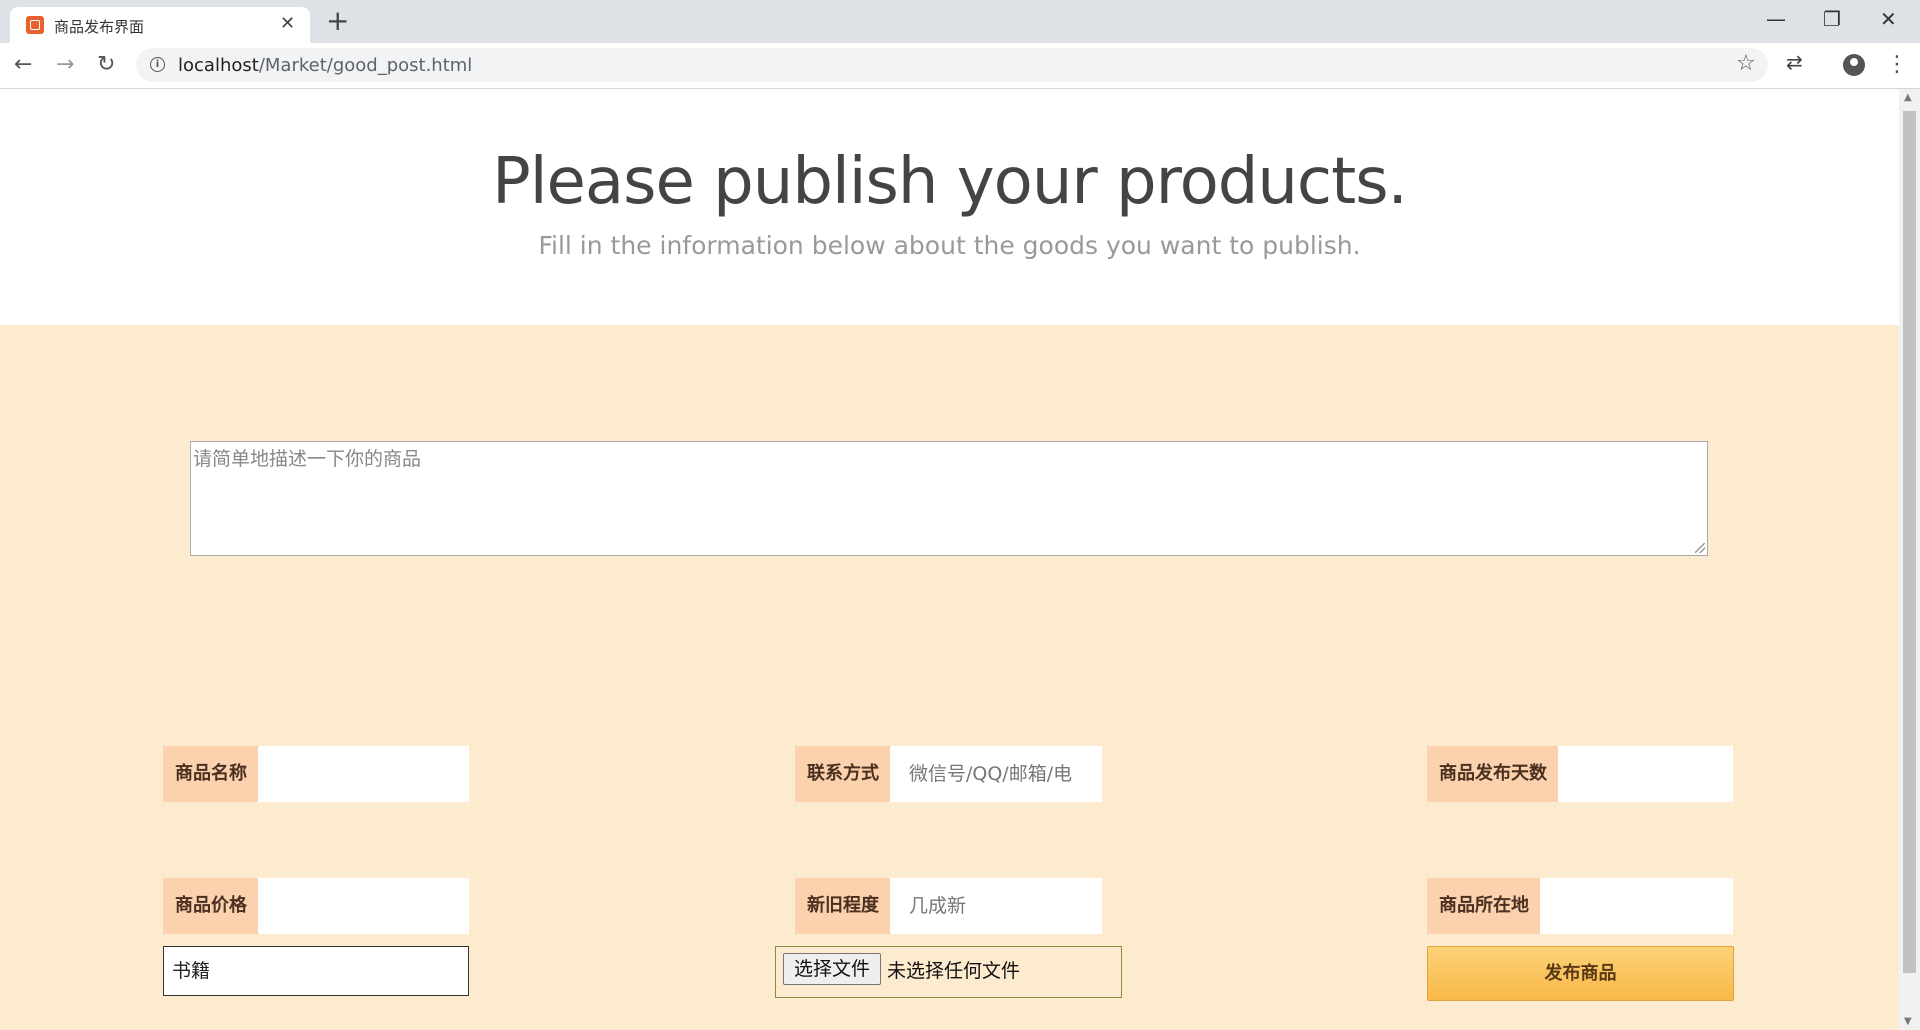 Image resolution: width=1920 pixels, height=1030 pixels. What do you see at coordinates (1580, 973) in the screenshot?
I see `publish-button: 发布商品` at bounding box center [1580, 973].